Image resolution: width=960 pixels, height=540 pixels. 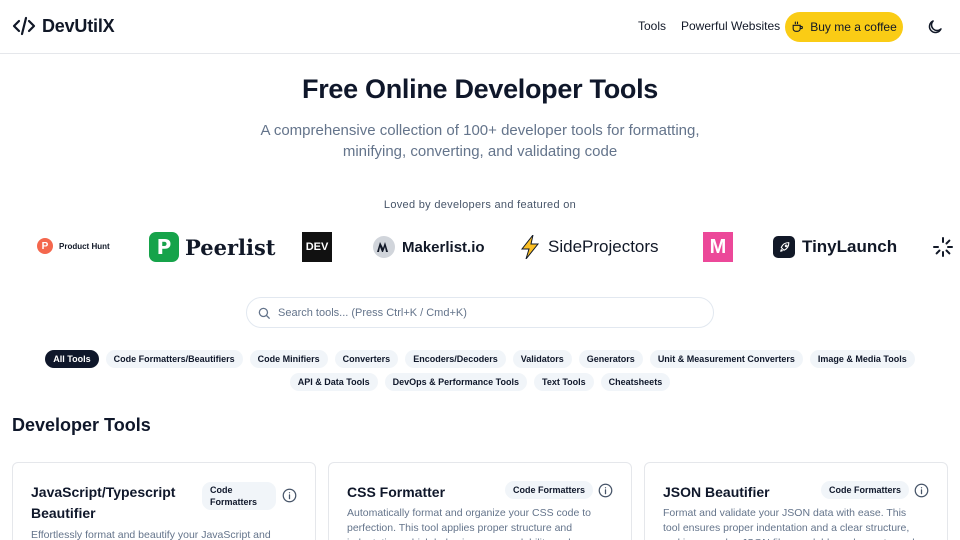 I want to click on chip-code-formatters: Code Formatters/Beautifiers, so click(x=174, y=359).